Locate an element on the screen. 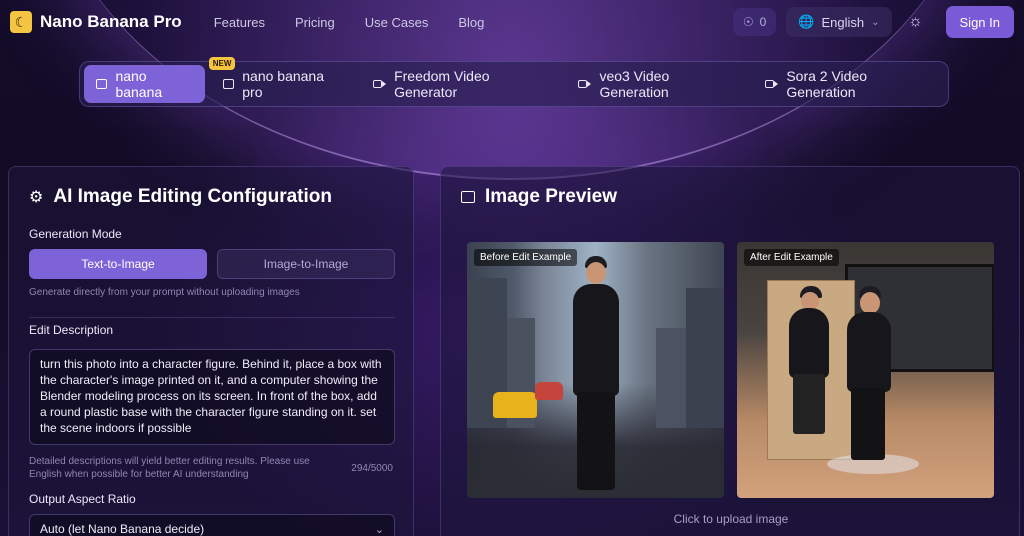  nav-pricing: Pricing is located at coordinates (315, 22).